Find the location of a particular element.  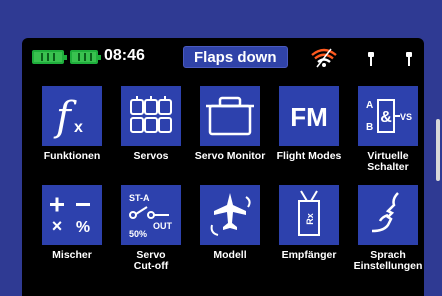

svg-text: 50% is located at coordinates (138, 234).